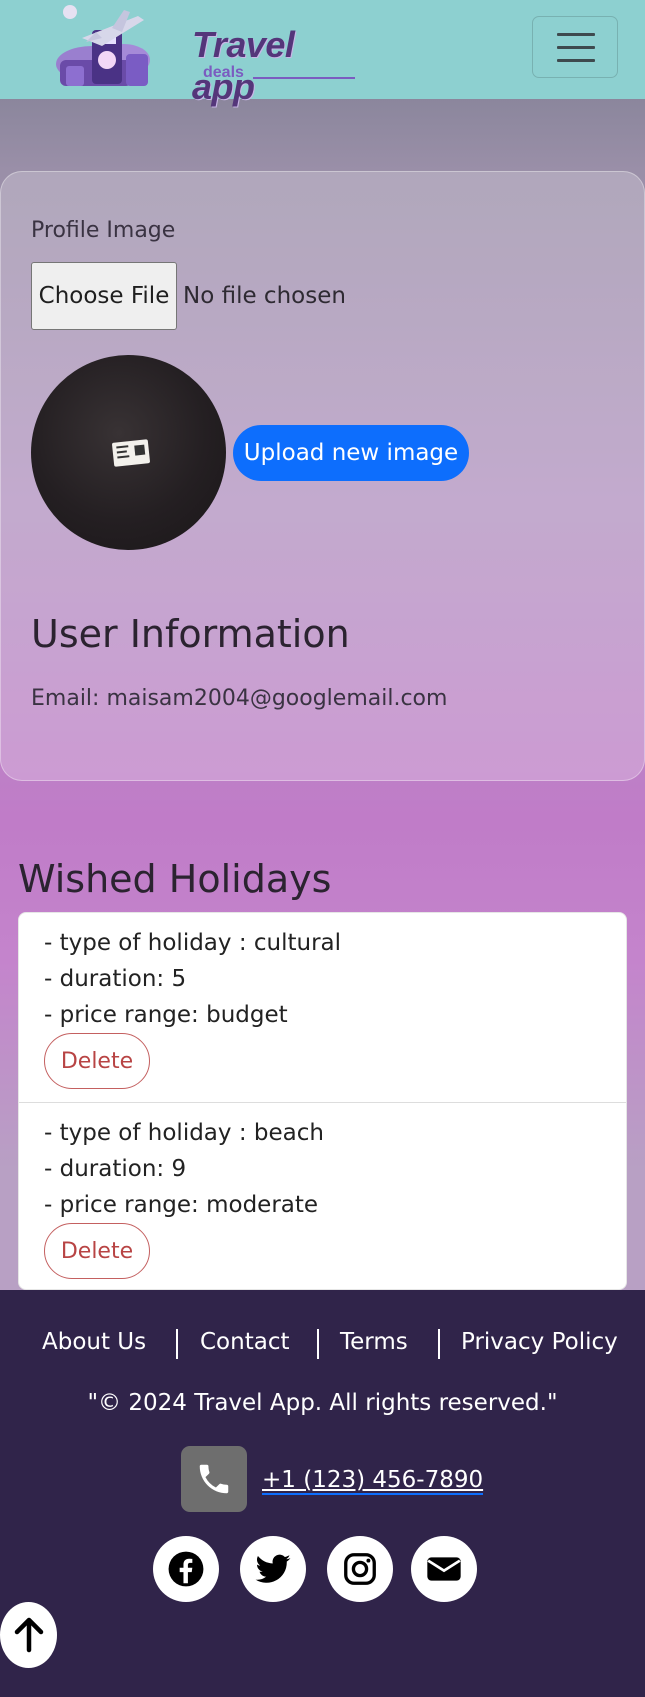 This screenshot has width=645, height=1697. What do you see at coordinates (373, 1481) in the screenshot?
I see `phone-link: +1 (123) 456-7890` at bounding box center [373, 1481].